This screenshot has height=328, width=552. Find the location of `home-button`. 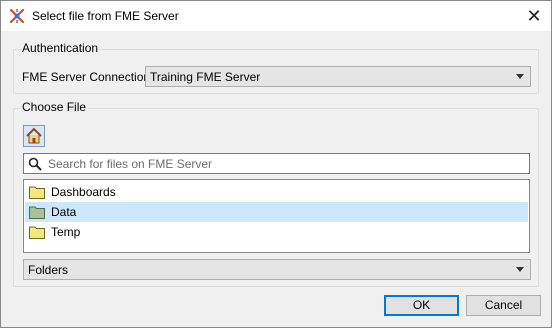

home-button is located at coordinates (34, 136).